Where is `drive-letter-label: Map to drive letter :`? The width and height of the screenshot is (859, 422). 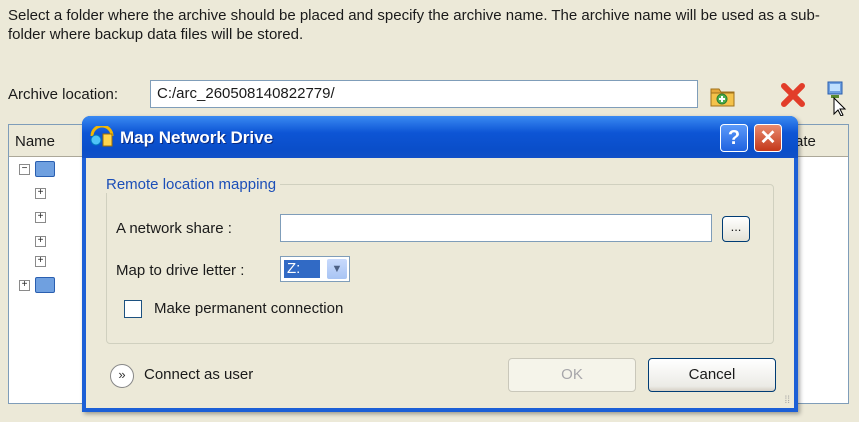
drive-letter-label: Map to drive letter : is located at coordinates (180, 270).